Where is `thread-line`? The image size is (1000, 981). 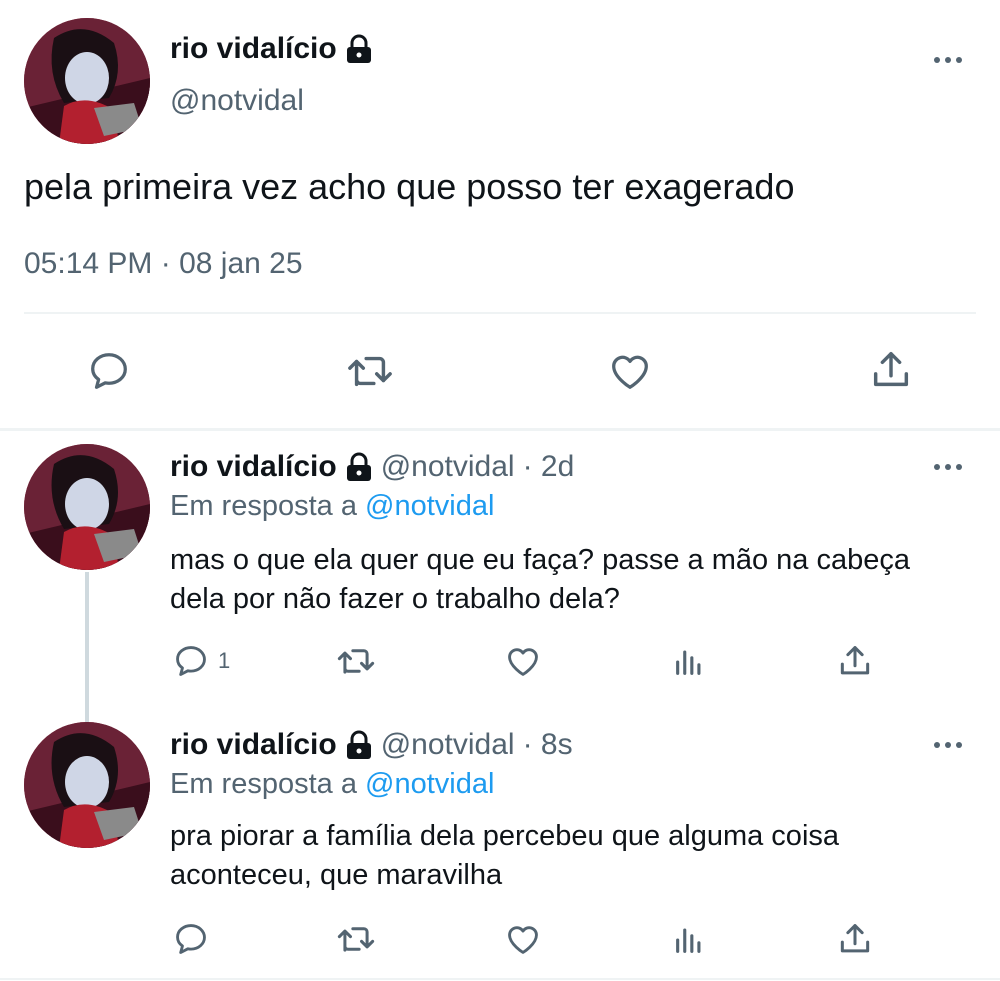 thread-line is located at coordinates (87, 648).